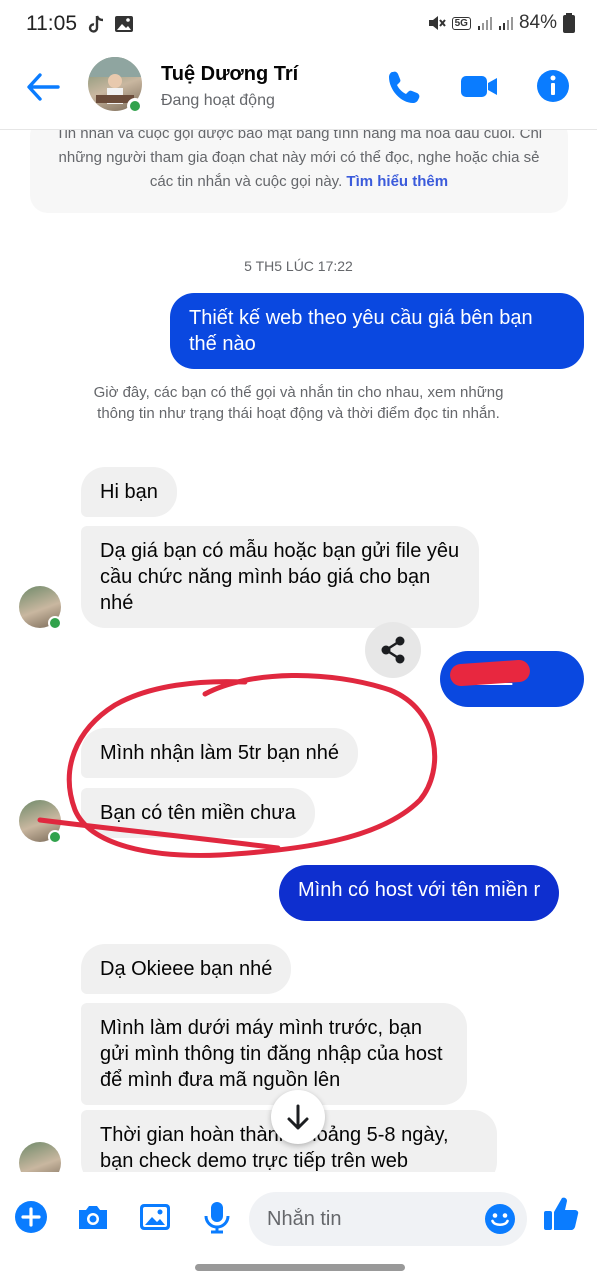 This screenshot has width=597, height=1280. What do you see at coordinates (367, 1219) in the screenshot?
I see `message-input` at bounding box center [367, 1219].